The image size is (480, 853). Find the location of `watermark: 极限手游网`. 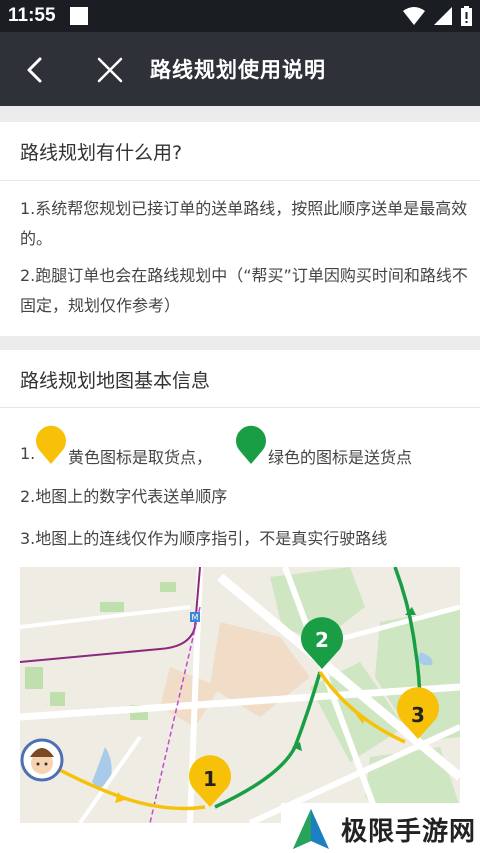

watermark: 极限手游网 is located at coordinates (380, 828).